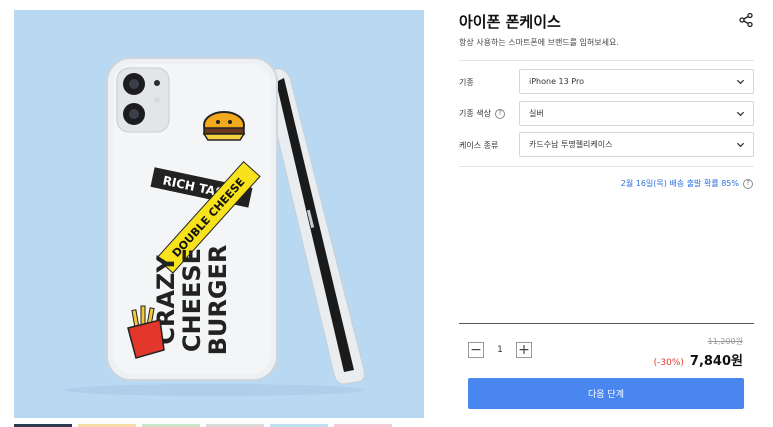  Describe the element at coordinates (224, 126) in the screenshot. I see `burger-sticker` at that location.